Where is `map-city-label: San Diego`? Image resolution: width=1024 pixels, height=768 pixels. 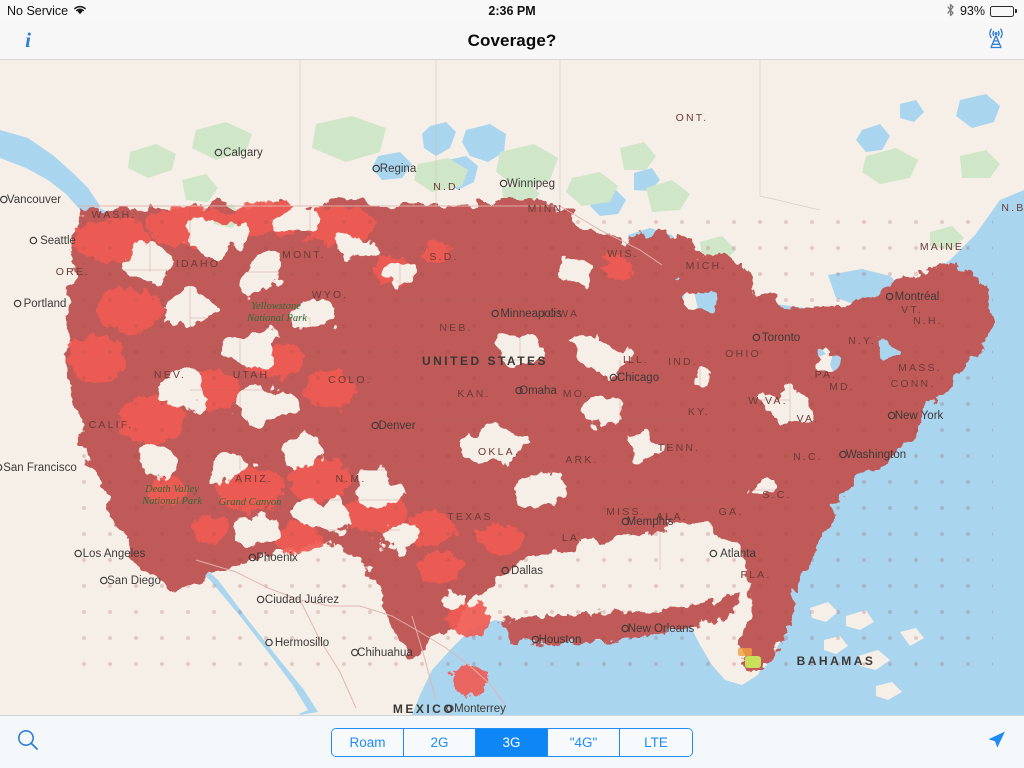
map-city-label: San Diego is located at coordinates (134, 581).